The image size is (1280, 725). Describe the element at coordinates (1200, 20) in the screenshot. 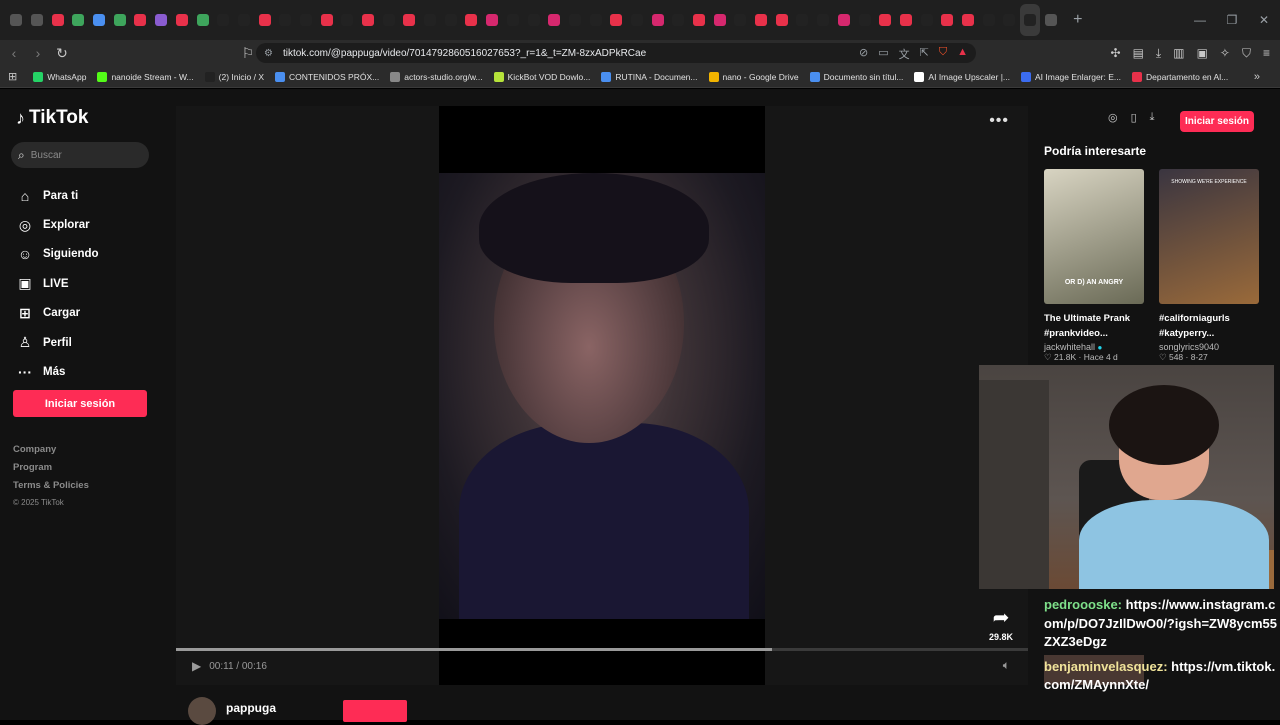

I see `minimize-icon: —` at that location.